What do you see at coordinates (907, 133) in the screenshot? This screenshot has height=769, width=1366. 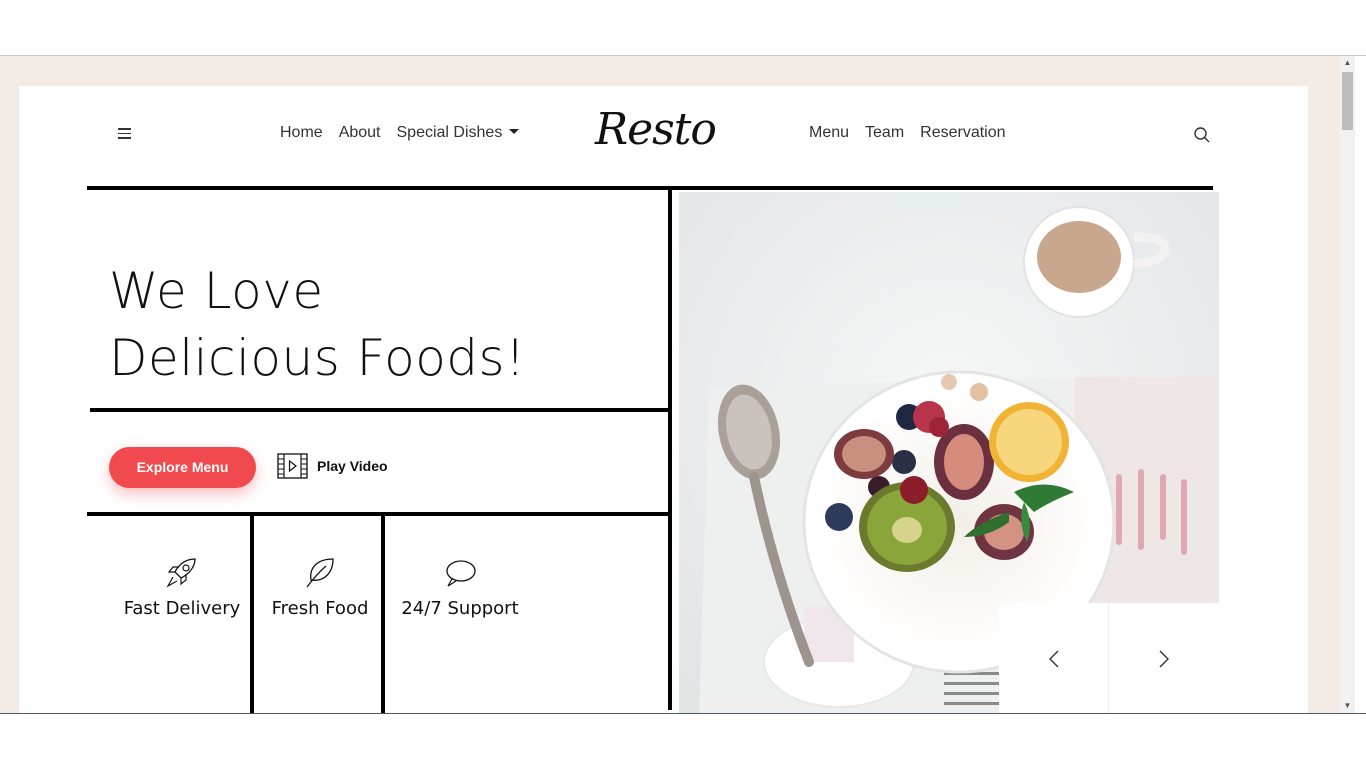 I see `nav-right: Menu Team Reservation` at bounding box center [907, 133].